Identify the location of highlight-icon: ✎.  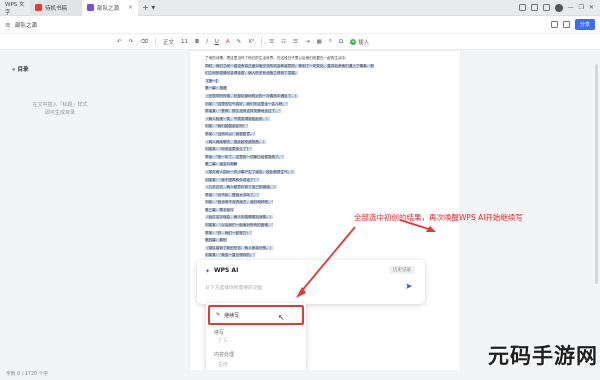
(239, 42).